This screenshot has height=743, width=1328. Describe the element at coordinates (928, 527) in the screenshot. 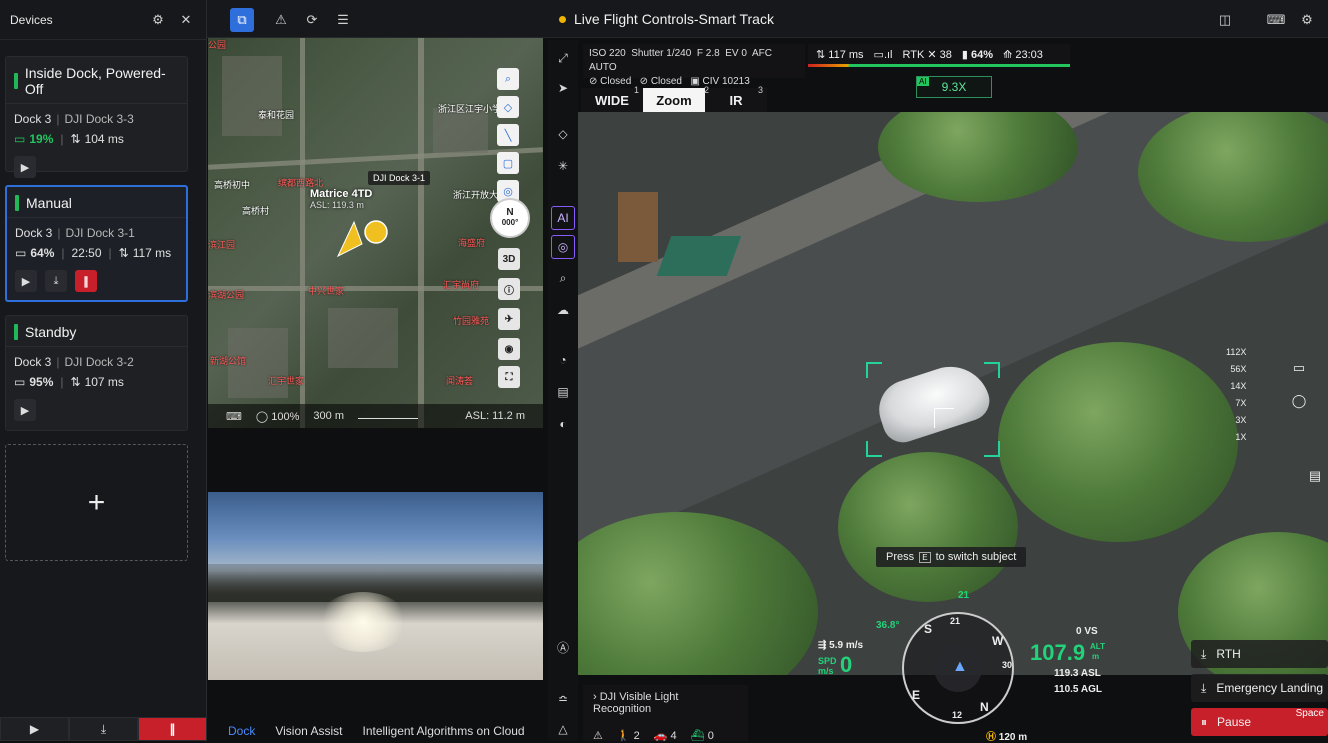

I see `tree` at that location.